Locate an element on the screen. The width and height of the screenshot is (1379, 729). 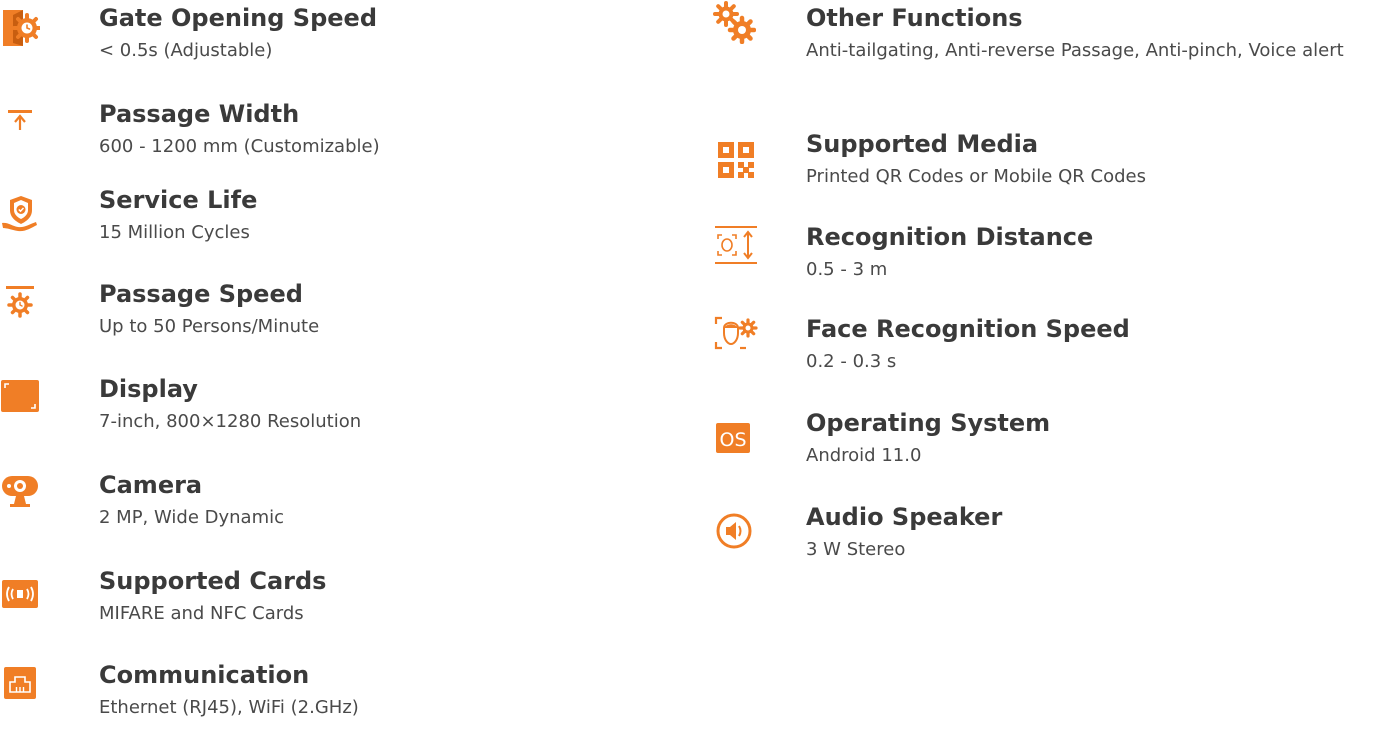
spec-title: Service Life is located at coordinates (178, 200).